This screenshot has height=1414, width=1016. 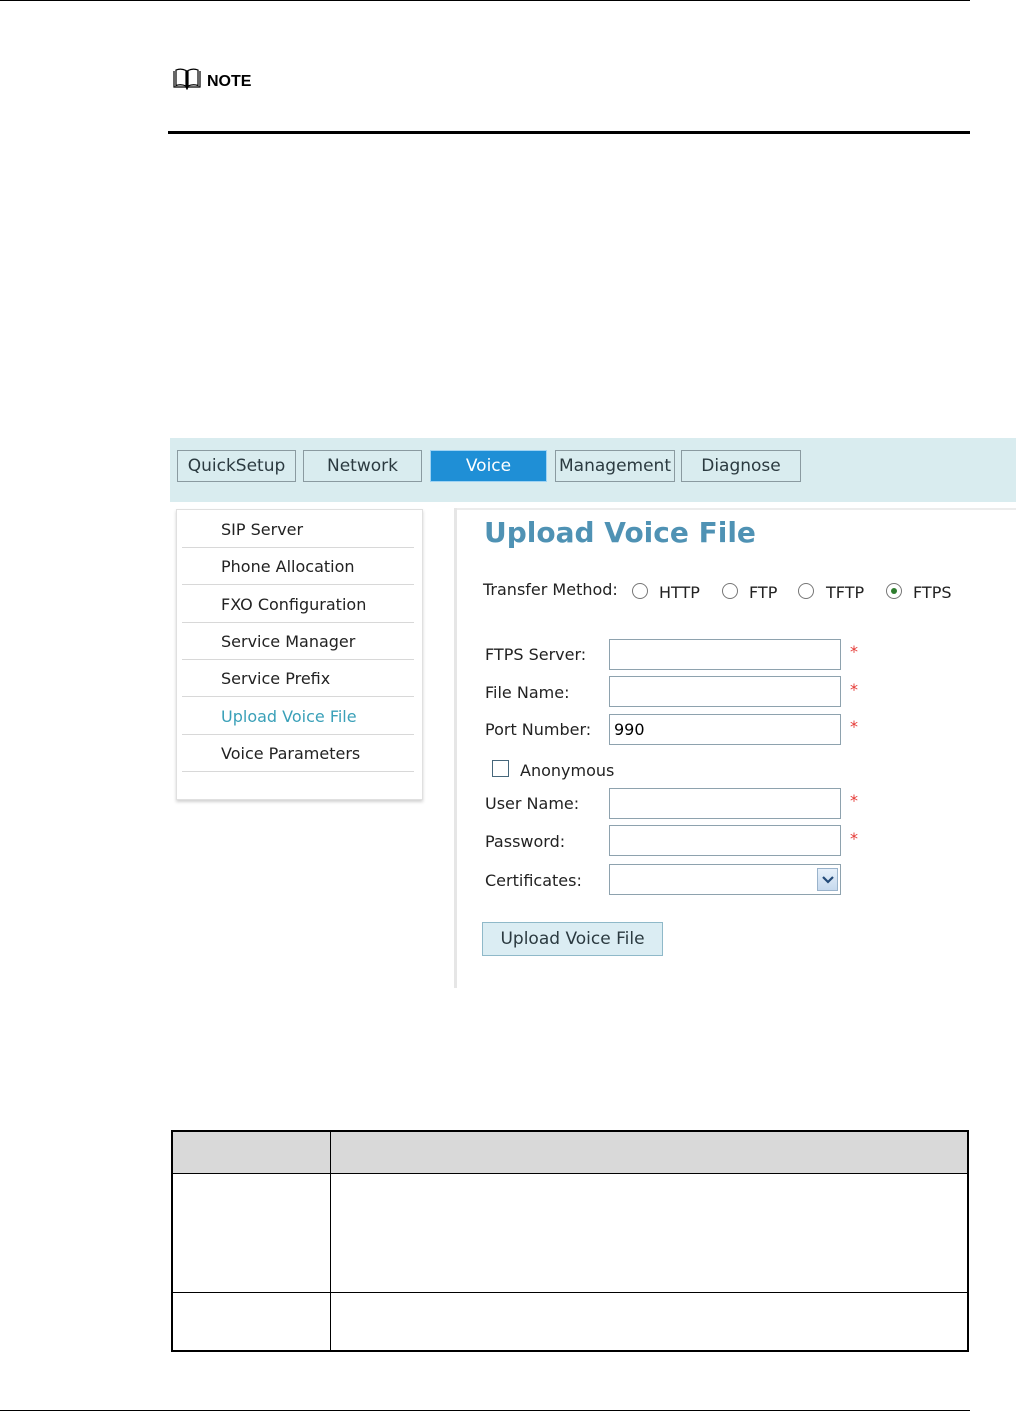 I want to click on anonymous-label: Anonymous, so click(x=567, y=770).